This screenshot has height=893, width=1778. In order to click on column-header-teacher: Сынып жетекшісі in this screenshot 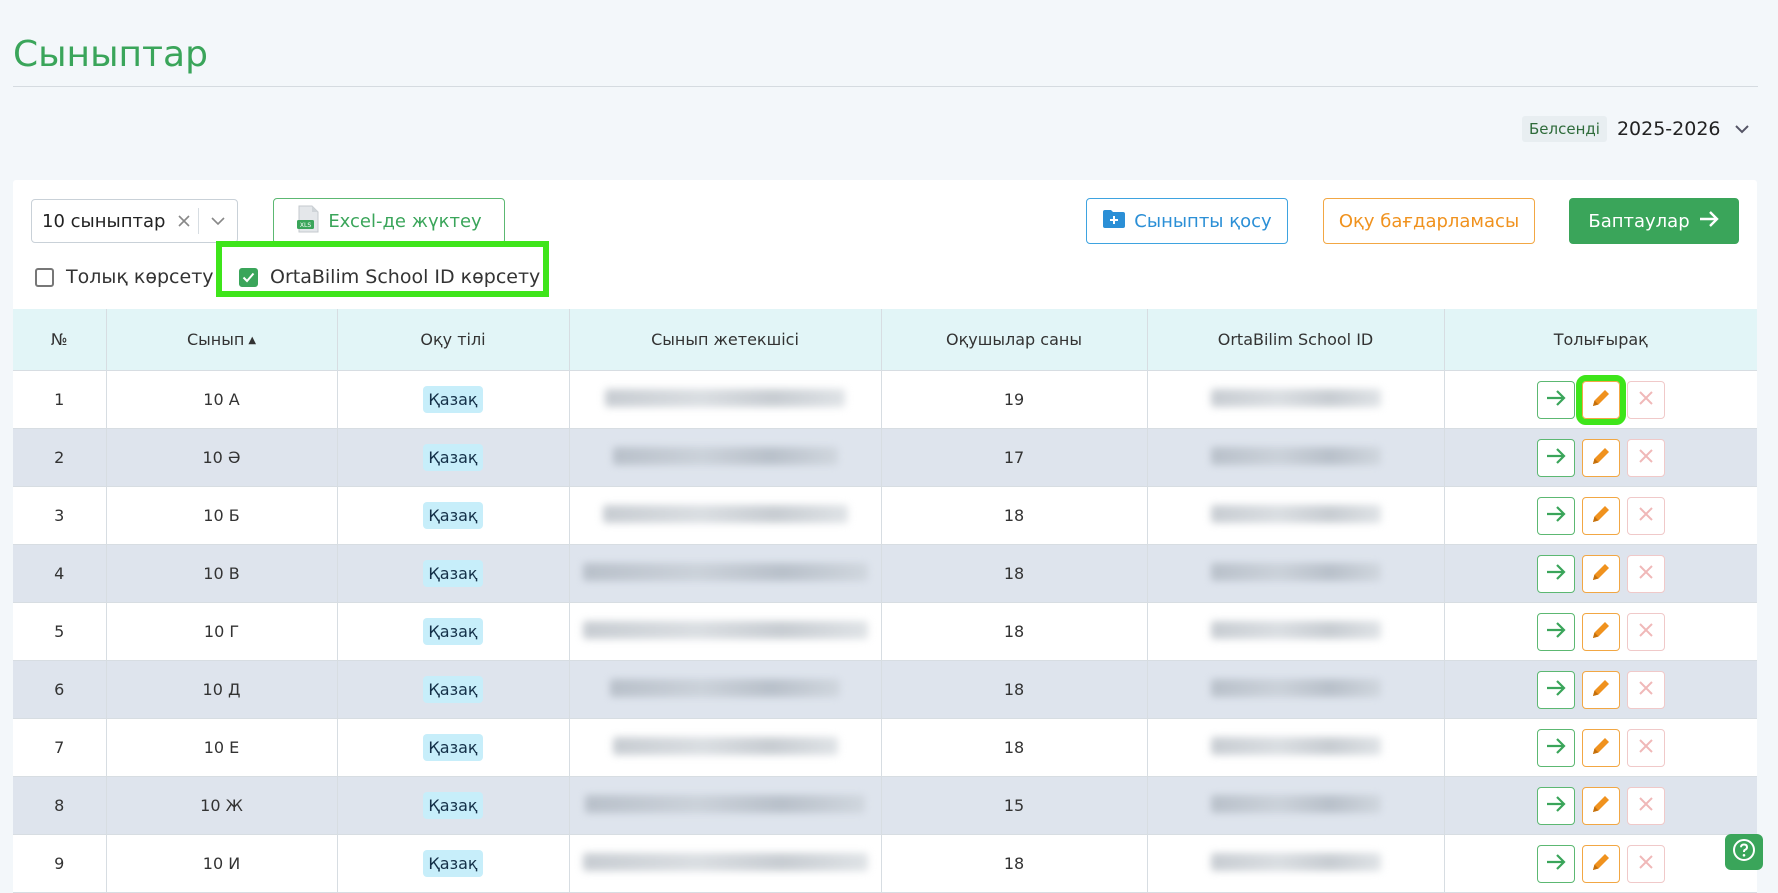, I will do `click(725, 340)`.